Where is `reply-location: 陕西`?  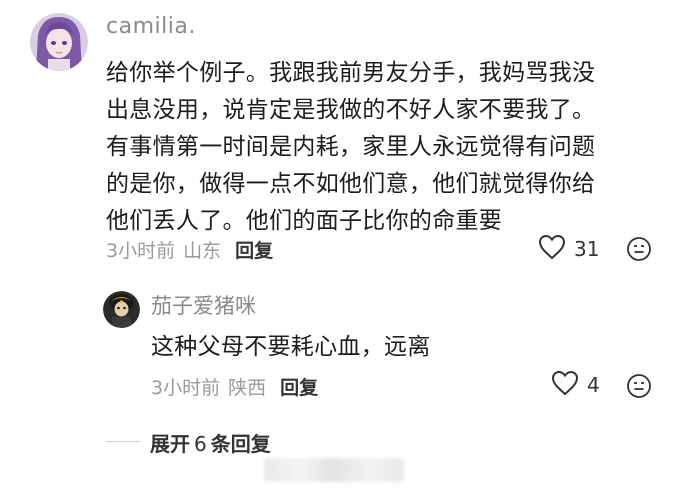 reply-location: 陕西 is located at coordinates (247, 388).